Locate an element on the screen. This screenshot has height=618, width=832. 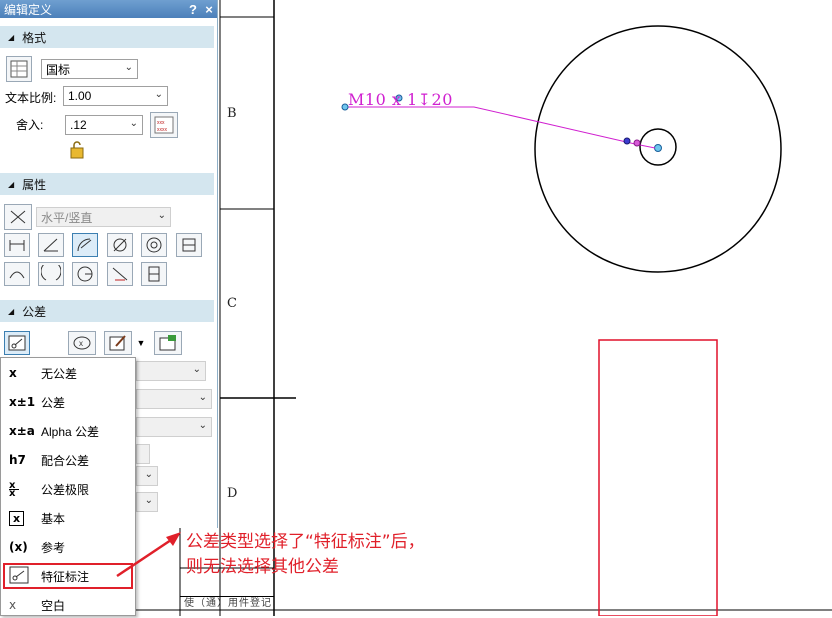
svg-text: xxxx is located at coordinates (162, 130).